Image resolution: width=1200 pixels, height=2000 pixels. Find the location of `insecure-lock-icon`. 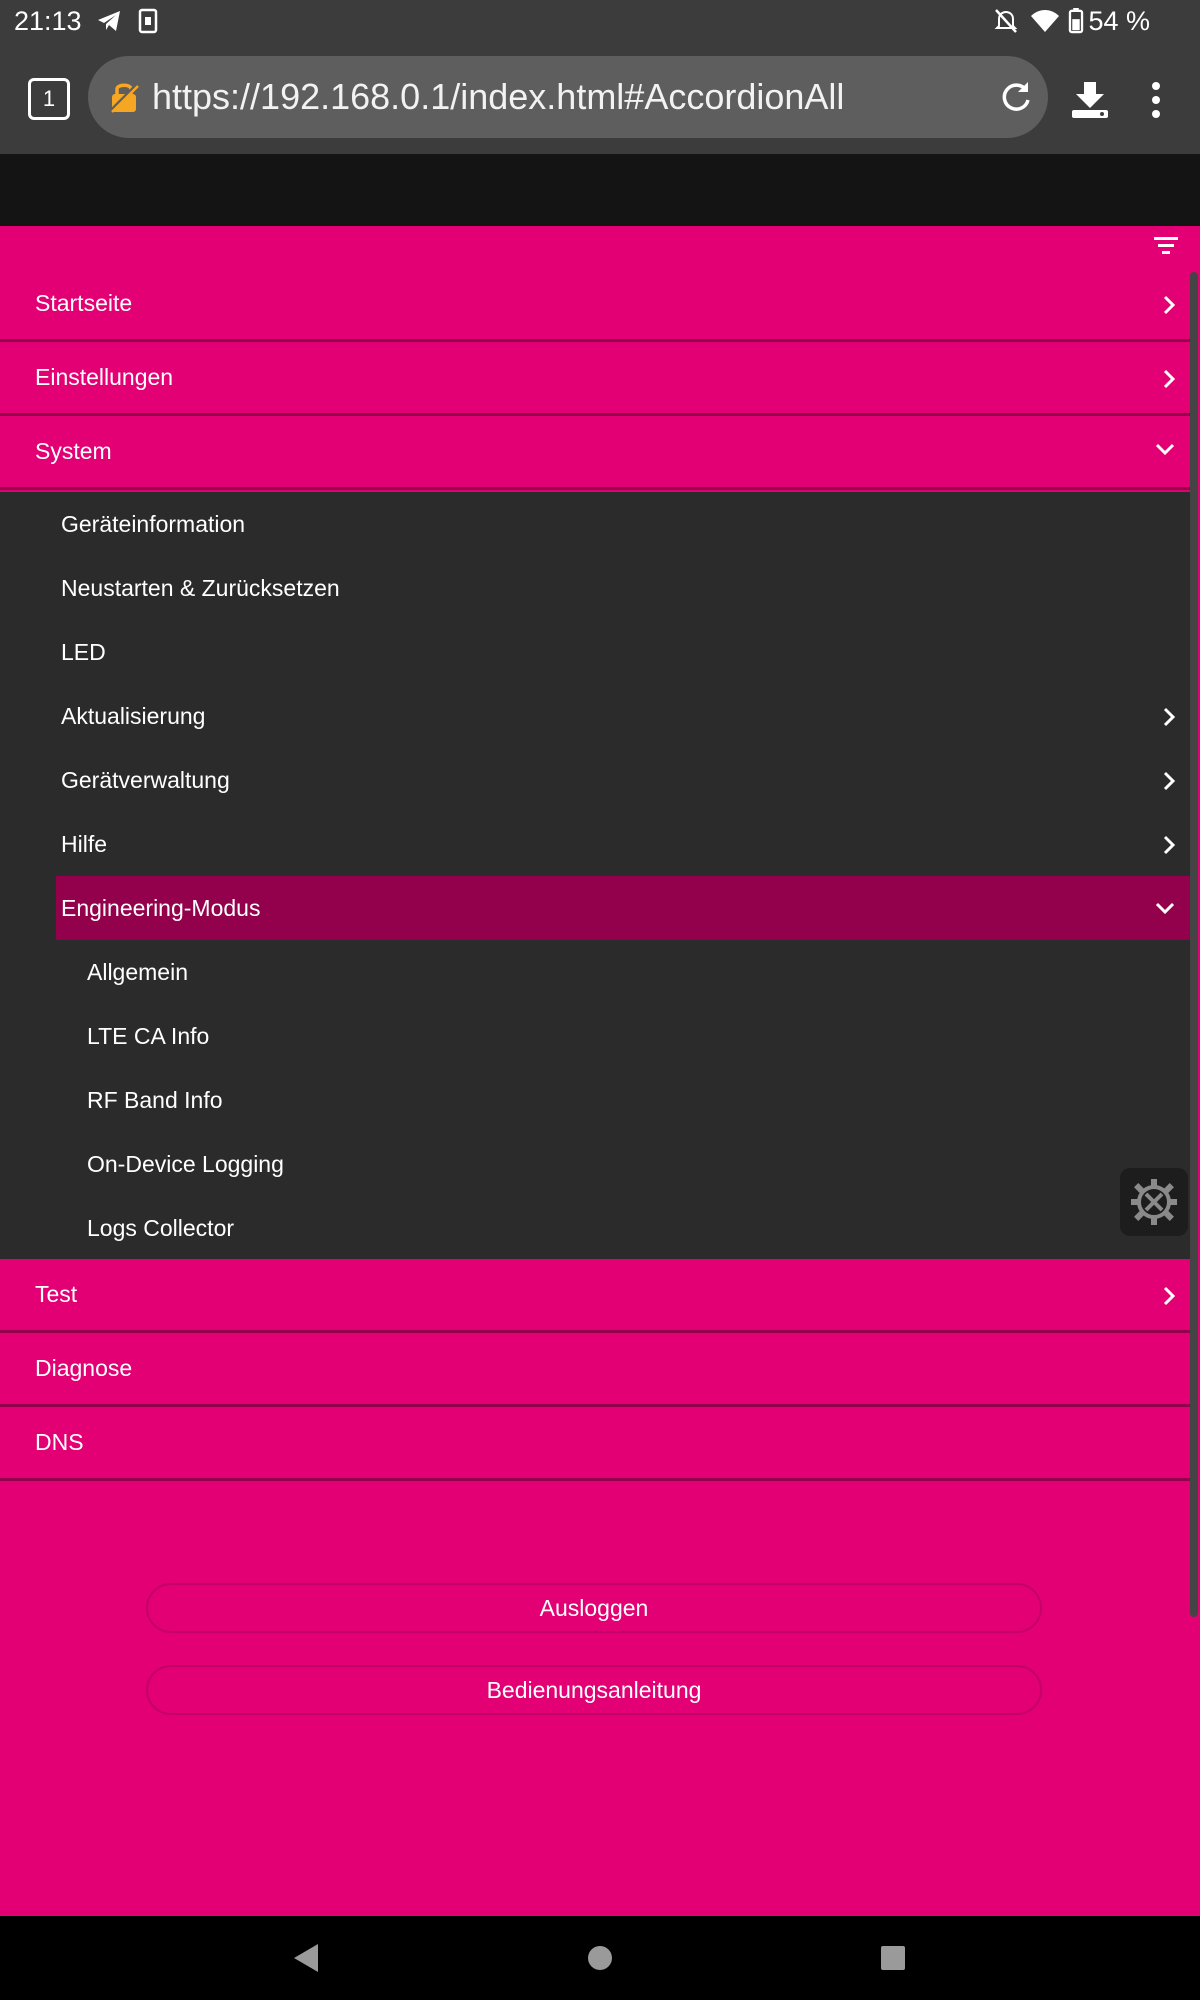

insecure-lock-icon is located at coordinates (124, 97).